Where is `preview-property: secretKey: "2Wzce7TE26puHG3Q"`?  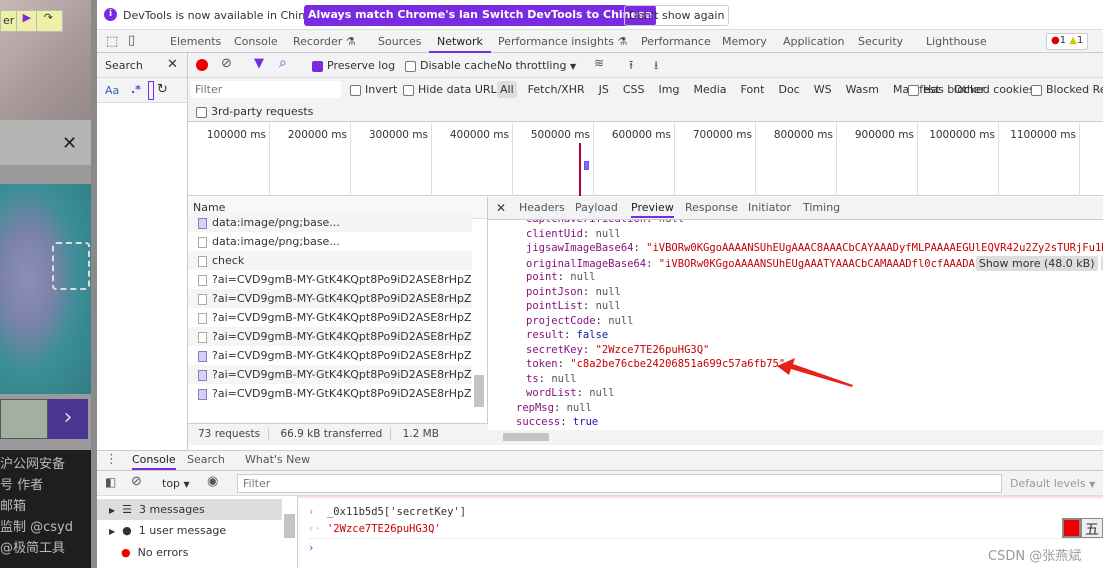 preview-property: secretKey: "2Wzce7TE26puHG3Q" is located at coordinates (617, 350).